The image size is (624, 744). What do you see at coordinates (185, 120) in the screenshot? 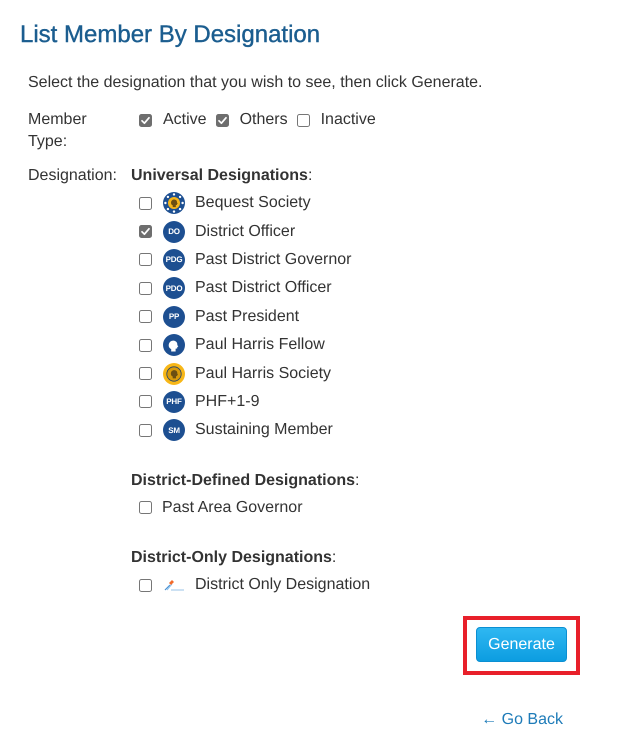
I see `checkbox-label: Active` at bounding box center [185, 120].